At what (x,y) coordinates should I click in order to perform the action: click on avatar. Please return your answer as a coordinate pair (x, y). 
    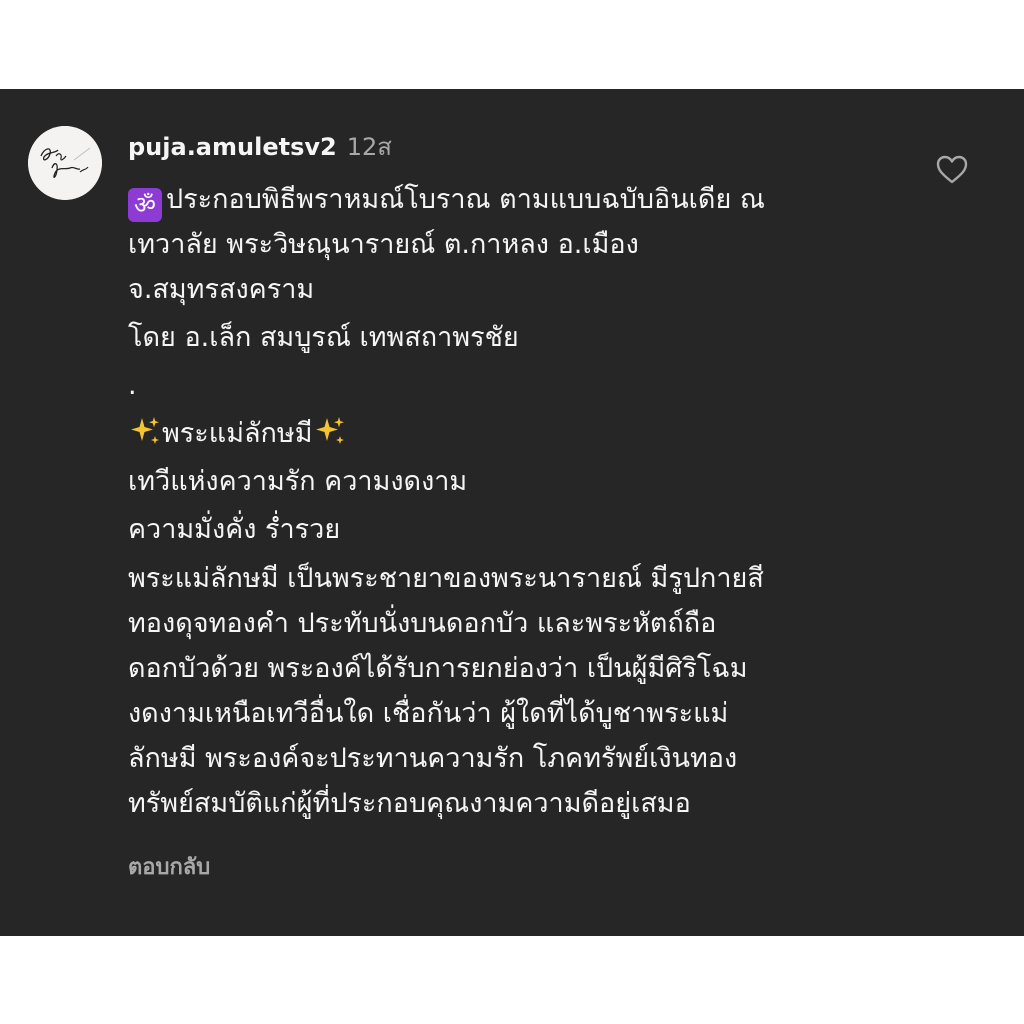
    Looking at the image, I should click on (65, 163).